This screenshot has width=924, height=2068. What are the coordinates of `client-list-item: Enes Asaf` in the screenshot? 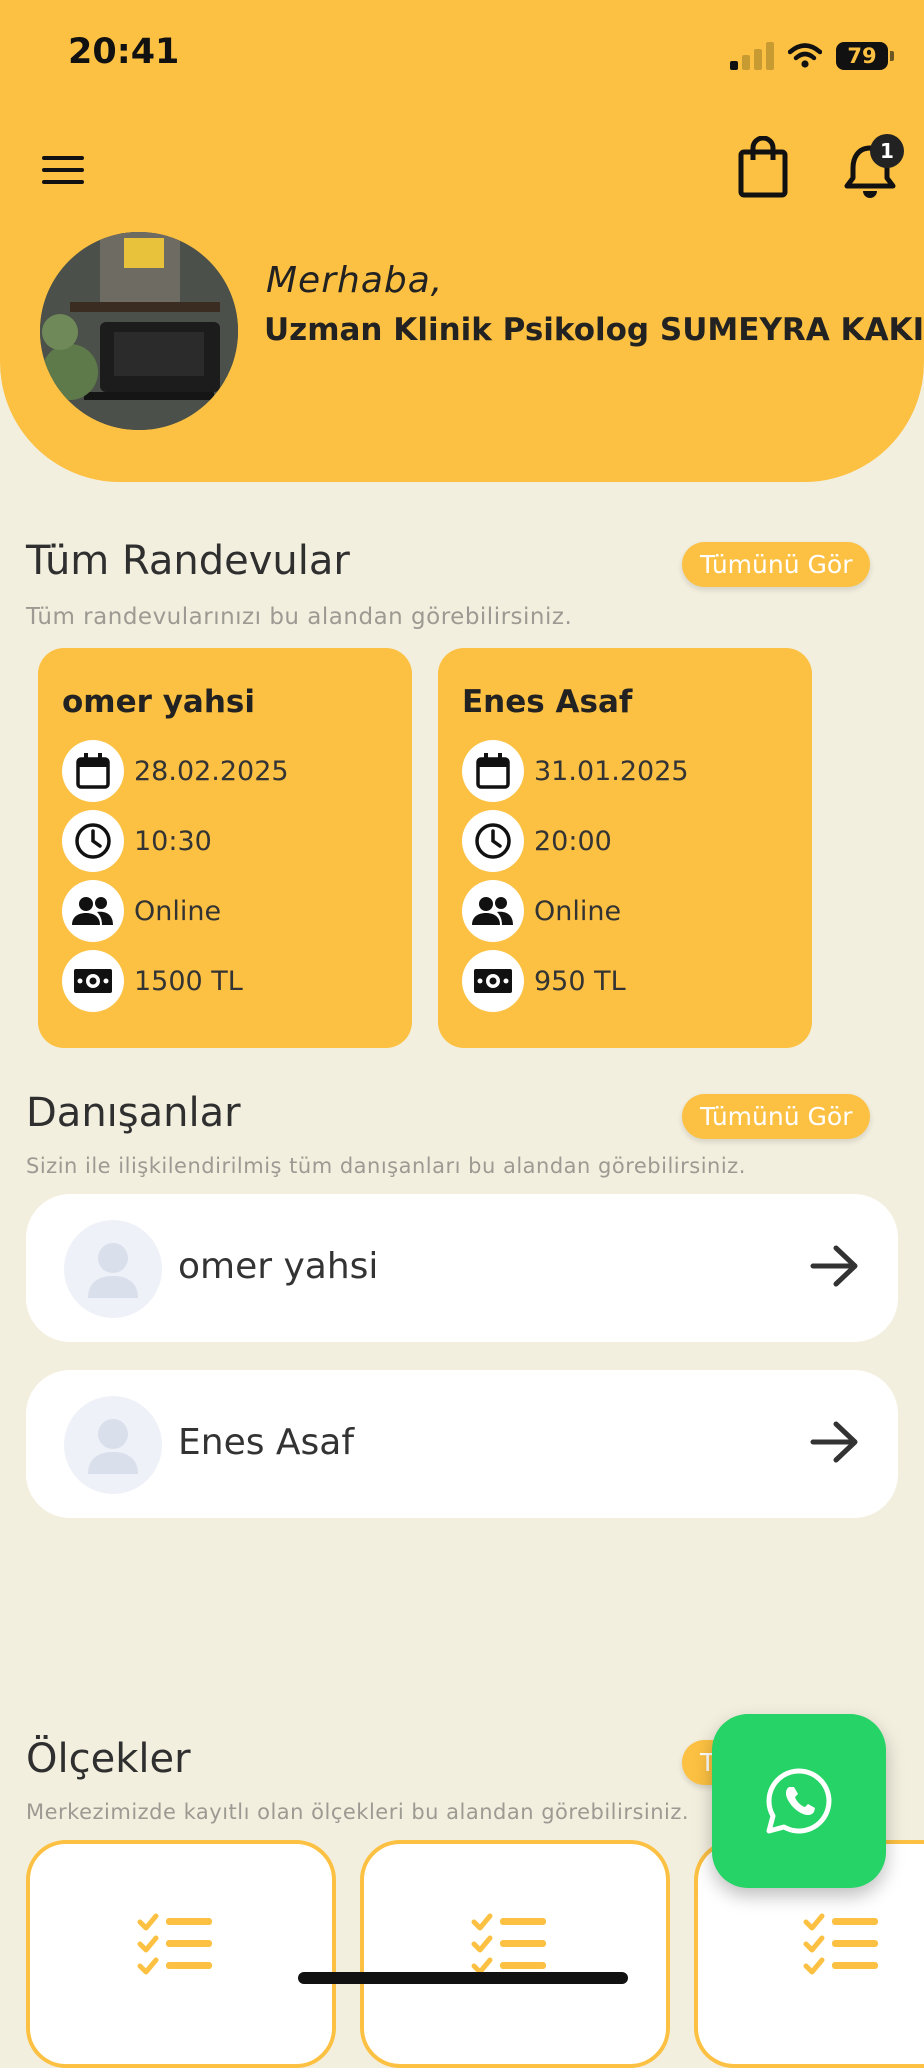 It's located at (462, 1444).